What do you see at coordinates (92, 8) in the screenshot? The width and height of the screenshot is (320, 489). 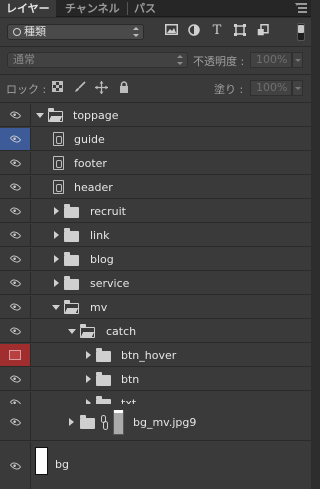 I see `tab-channels: チャンネル` at bounding box center [92, 8].